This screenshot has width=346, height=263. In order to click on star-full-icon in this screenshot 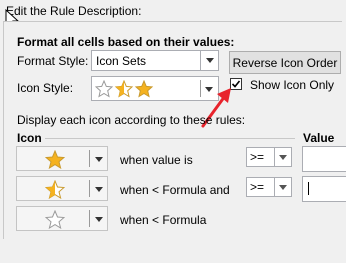, I will do `click(55, 159)`.